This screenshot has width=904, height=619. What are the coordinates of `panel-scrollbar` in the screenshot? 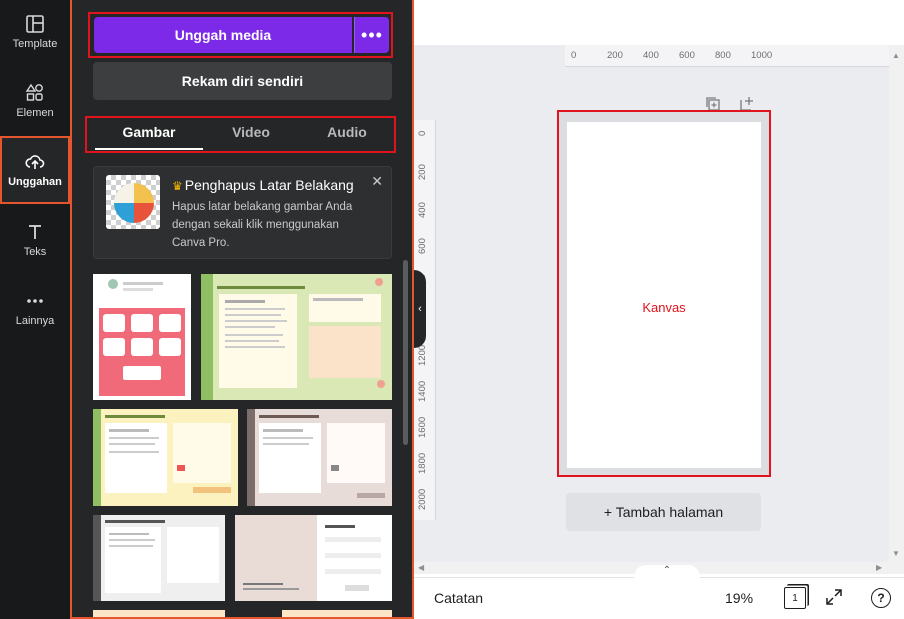 It's located at (405, 352).